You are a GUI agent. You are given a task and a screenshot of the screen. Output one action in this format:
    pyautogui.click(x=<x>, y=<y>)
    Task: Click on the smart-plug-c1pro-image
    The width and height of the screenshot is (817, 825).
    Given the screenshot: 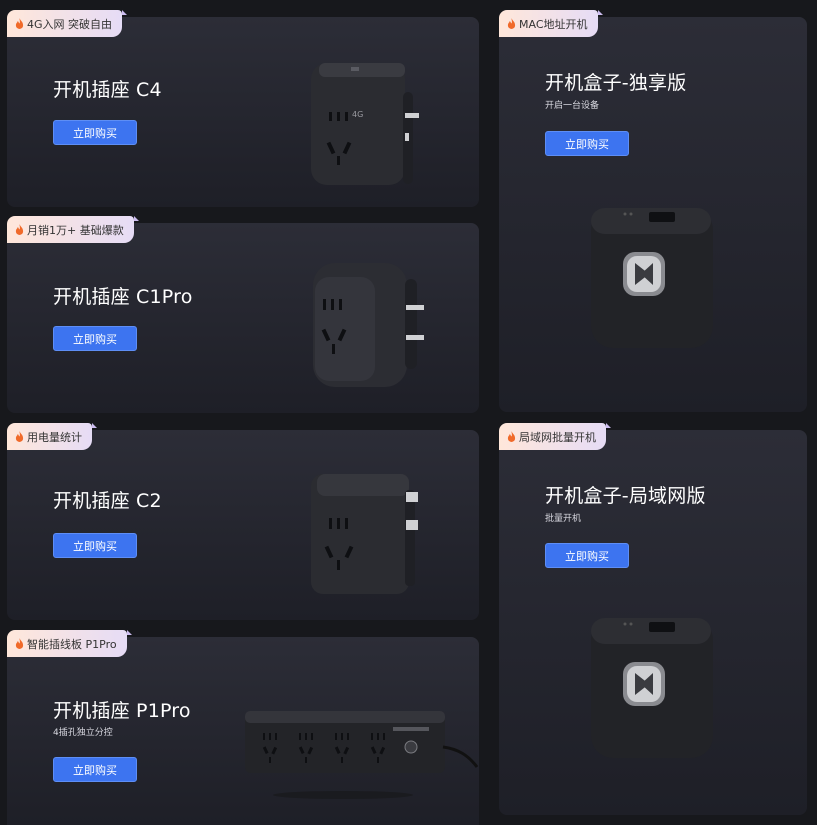 What is the action you would take?
    pyautogui.click(x=368, y=325)
    